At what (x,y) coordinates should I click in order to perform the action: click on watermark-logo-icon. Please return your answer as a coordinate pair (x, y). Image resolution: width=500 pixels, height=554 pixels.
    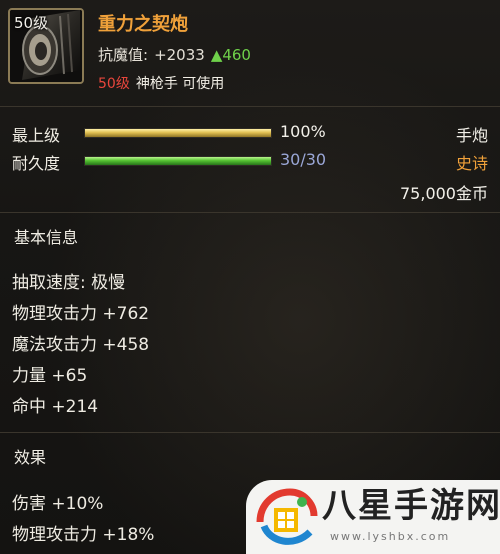
    Looking at the image, I should click on (287, 516).